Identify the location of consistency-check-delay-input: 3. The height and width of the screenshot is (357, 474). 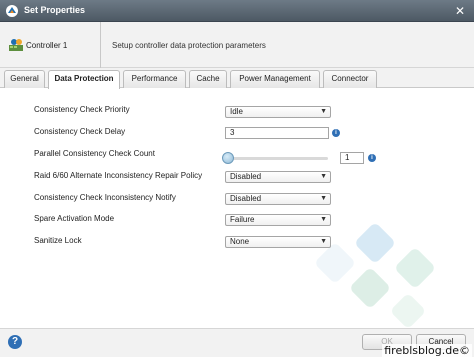
(277, 133).